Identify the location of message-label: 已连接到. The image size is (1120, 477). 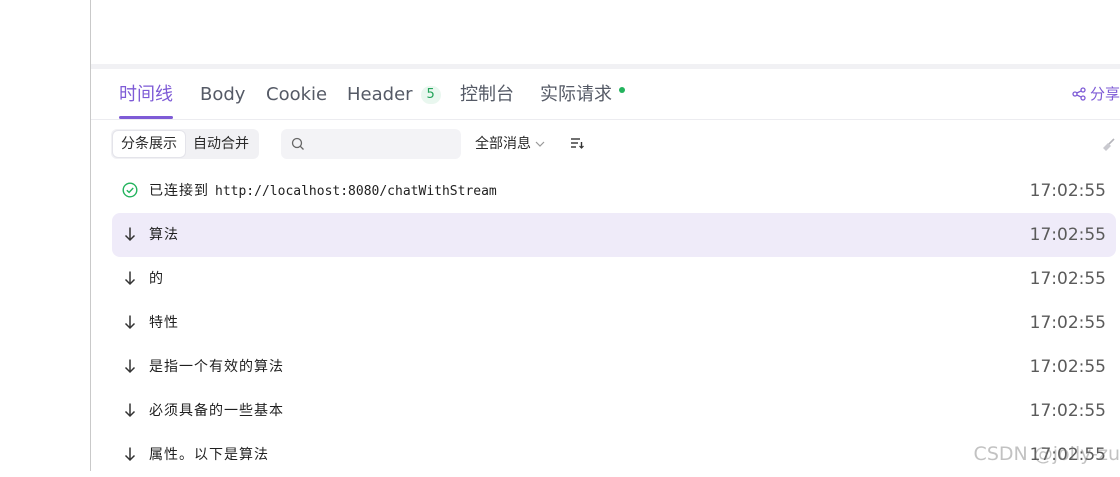
(179, 191).